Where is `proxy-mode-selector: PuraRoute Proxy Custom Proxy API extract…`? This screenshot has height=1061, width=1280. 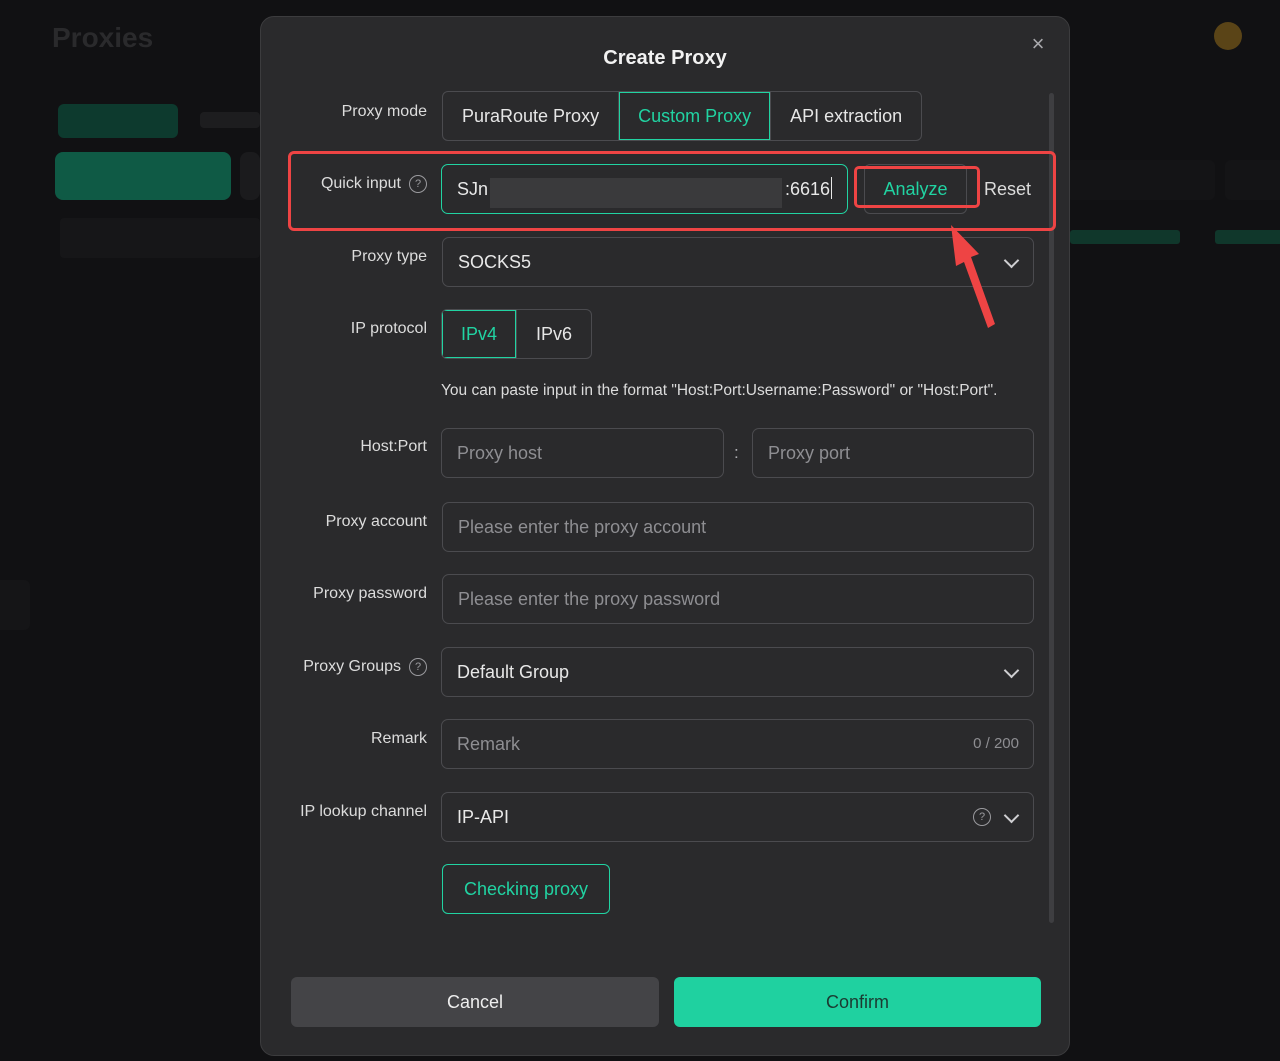 proxy-mode-selector: PuraRoute Proxy Custom Proxy API extract… is located at coordinates (682, 116).